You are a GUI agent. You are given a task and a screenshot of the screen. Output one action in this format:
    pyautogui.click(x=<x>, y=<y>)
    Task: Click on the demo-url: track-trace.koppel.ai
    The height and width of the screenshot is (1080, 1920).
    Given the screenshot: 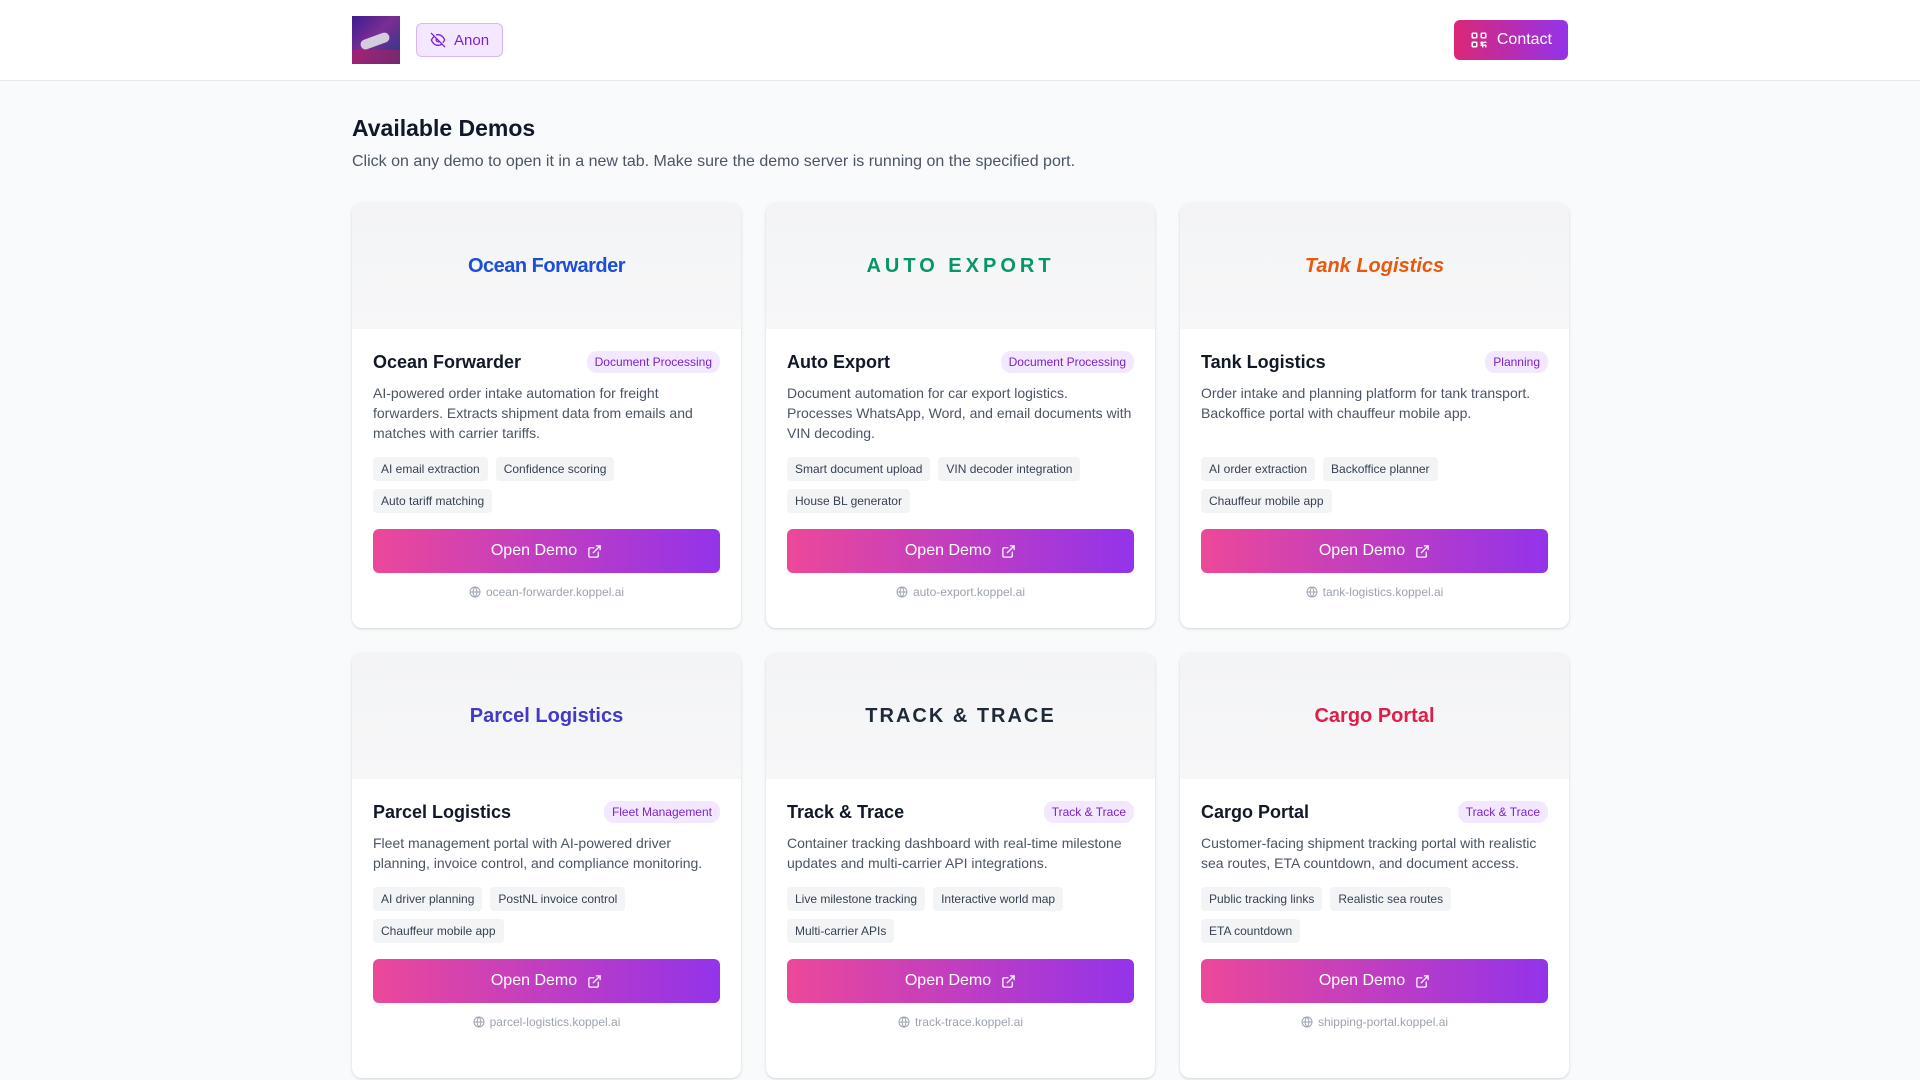 What is the action you would take?
    pyautogui.click(x=960, y=1022)
    